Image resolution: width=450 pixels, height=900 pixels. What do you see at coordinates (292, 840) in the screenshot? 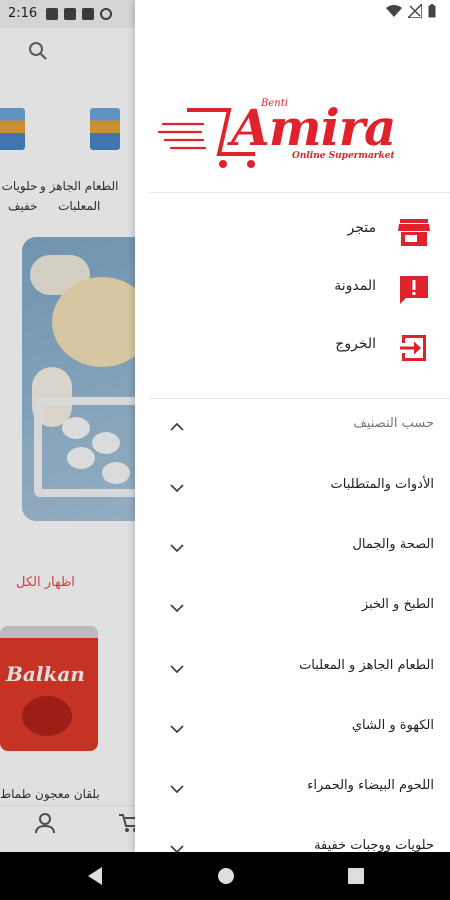
I see `category-item: حلويات ووجبات خفيفة` at bounding box center [292, 840].